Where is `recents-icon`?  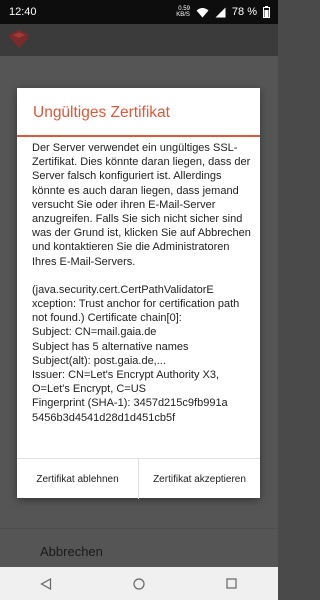
recents-icon is located at coordinates (232, 583).